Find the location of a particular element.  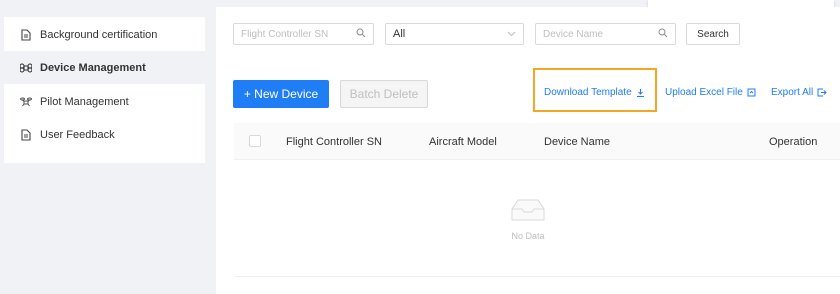

column-header-aircraft-model: Aircraft Model is located at coordinates (463, 141).